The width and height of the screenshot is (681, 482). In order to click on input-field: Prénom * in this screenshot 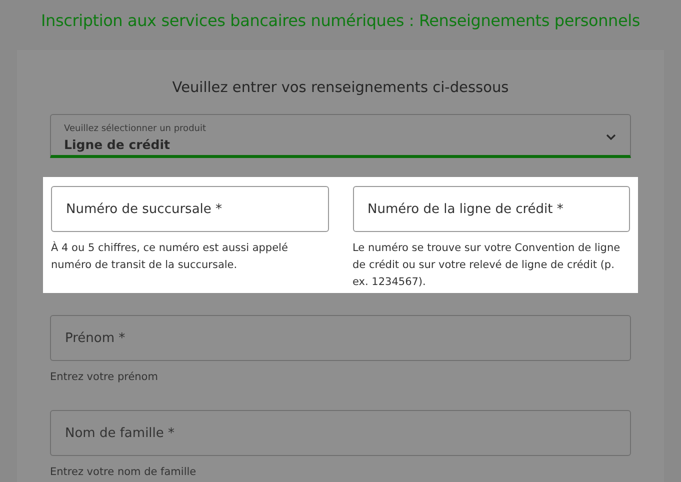, I will do `click(340, 338)`.